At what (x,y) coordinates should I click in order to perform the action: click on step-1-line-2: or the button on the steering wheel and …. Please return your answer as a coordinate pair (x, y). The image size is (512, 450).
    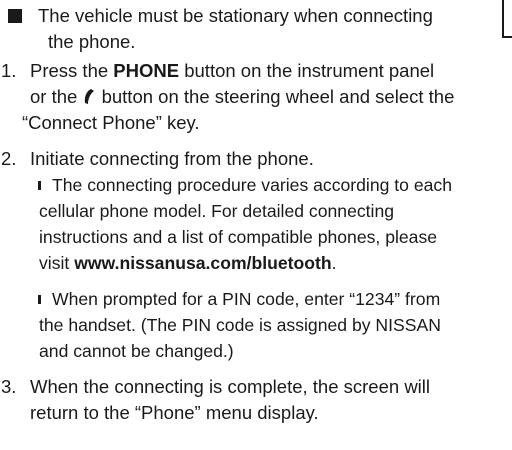
    Looking at the image, I should click on (271, 97).